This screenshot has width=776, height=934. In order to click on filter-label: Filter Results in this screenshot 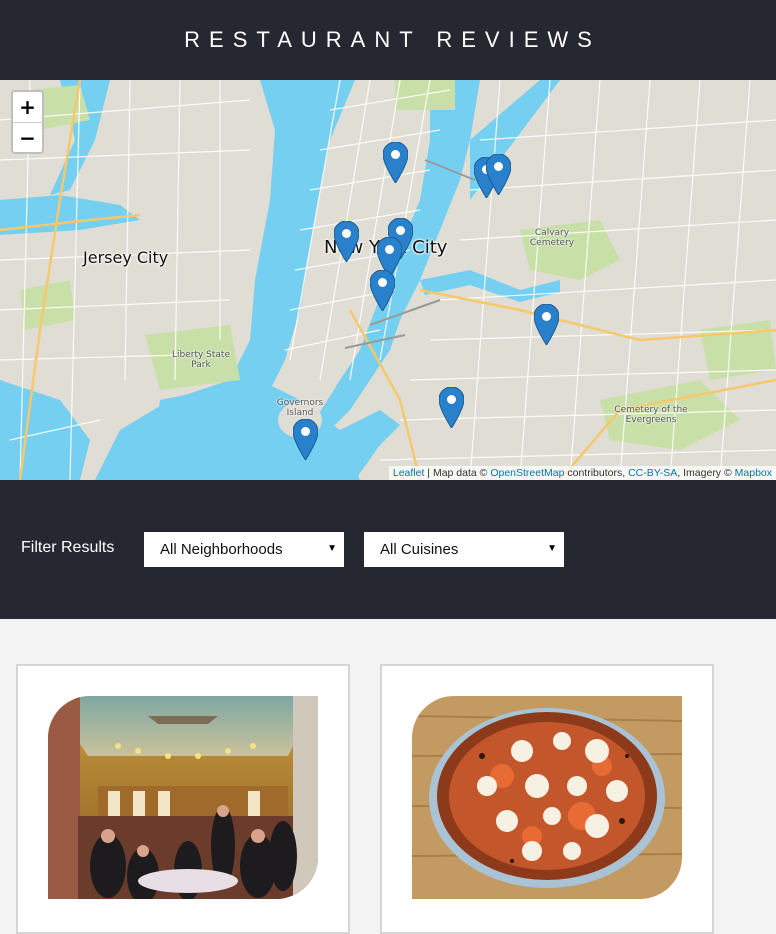, I will do `click(68, 547)`.